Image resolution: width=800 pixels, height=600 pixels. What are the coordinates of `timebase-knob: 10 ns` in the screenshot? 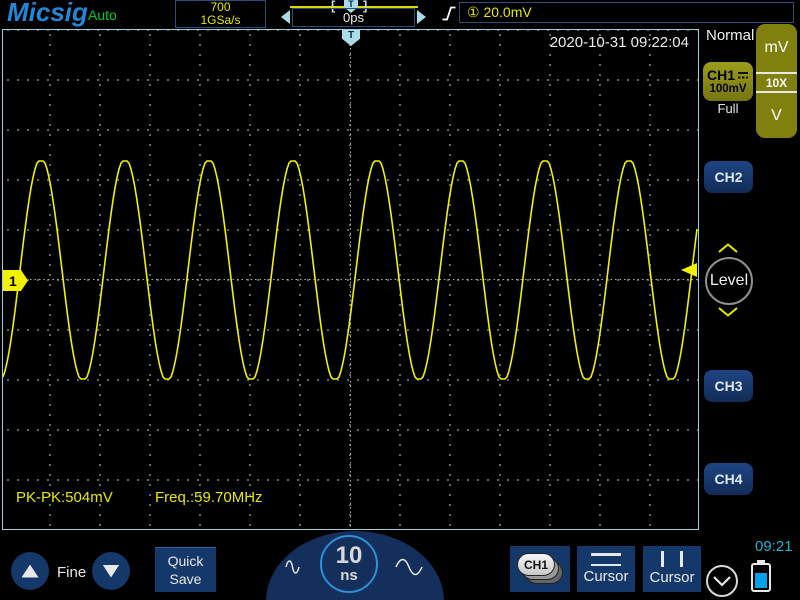 It's located at (349, 564).